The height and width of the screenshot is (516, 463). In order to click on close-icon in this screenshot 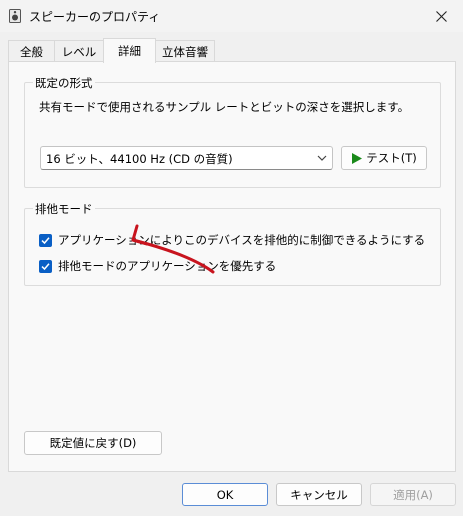, I will do `click(441, 16)`.